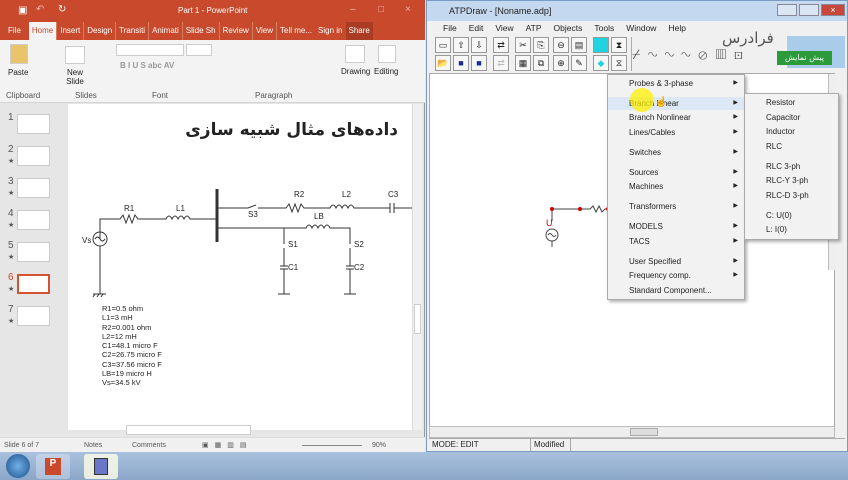 The image size is (848, 480). Describe the element at coordinates (18, 72) in the screenshot. I see `paste-button: Paste` at that location.